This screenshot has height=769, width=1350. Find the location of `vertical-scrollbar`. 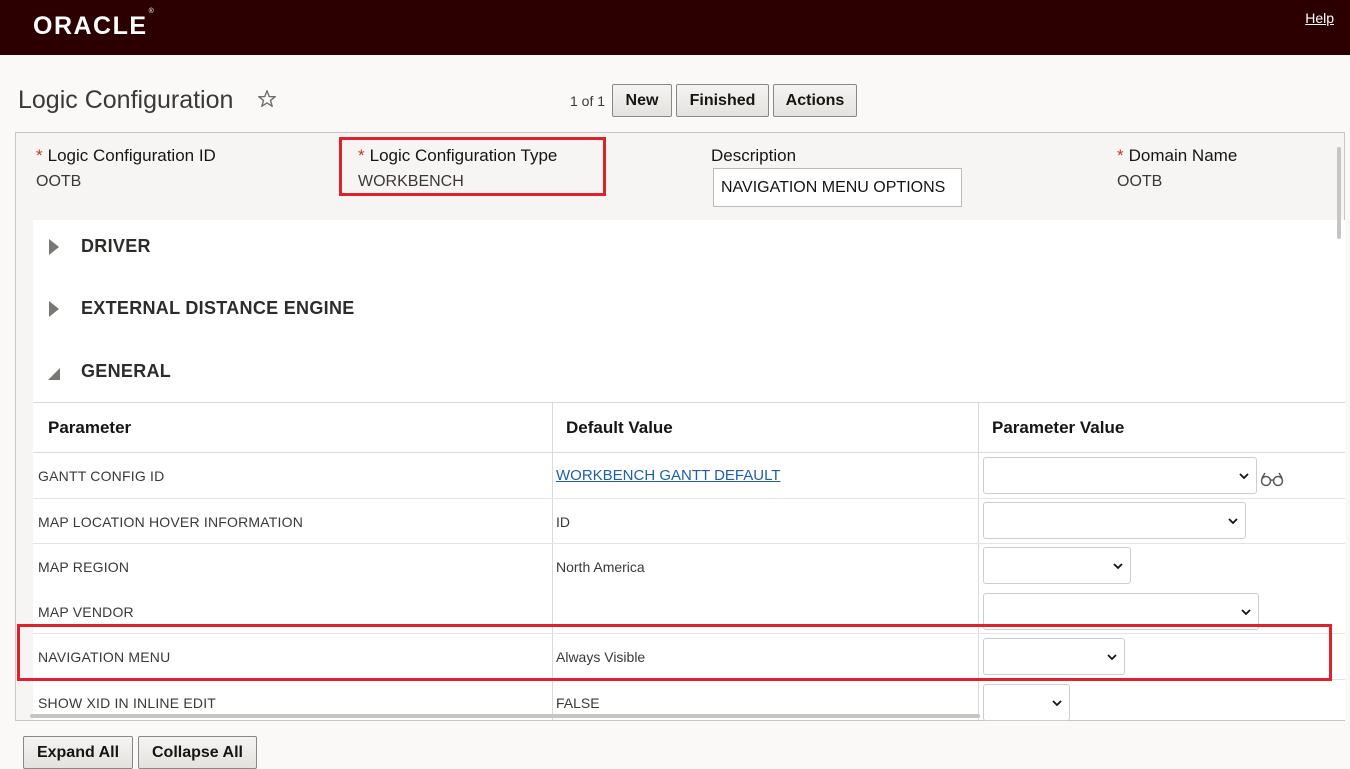

vertical-scrollbar is located at coordinates (1339, 193).